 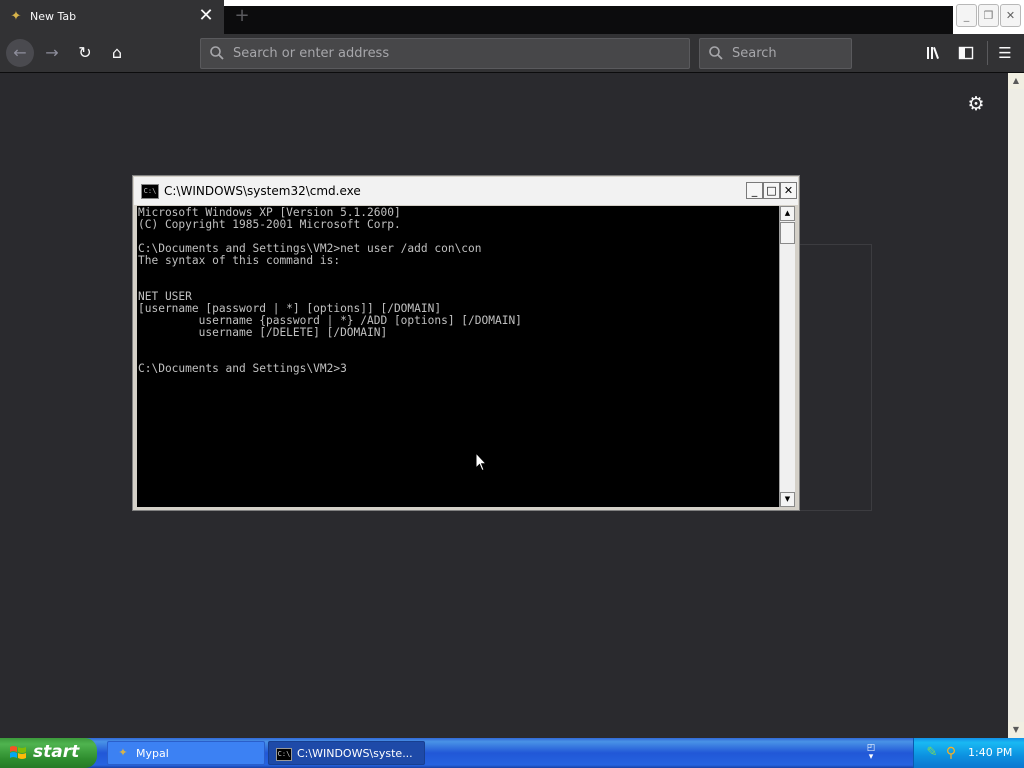 What do you see at coordinates (788, 190) in the screenshot?
I see `cmd-close-button: ✕` at bounding box center [788, 190].